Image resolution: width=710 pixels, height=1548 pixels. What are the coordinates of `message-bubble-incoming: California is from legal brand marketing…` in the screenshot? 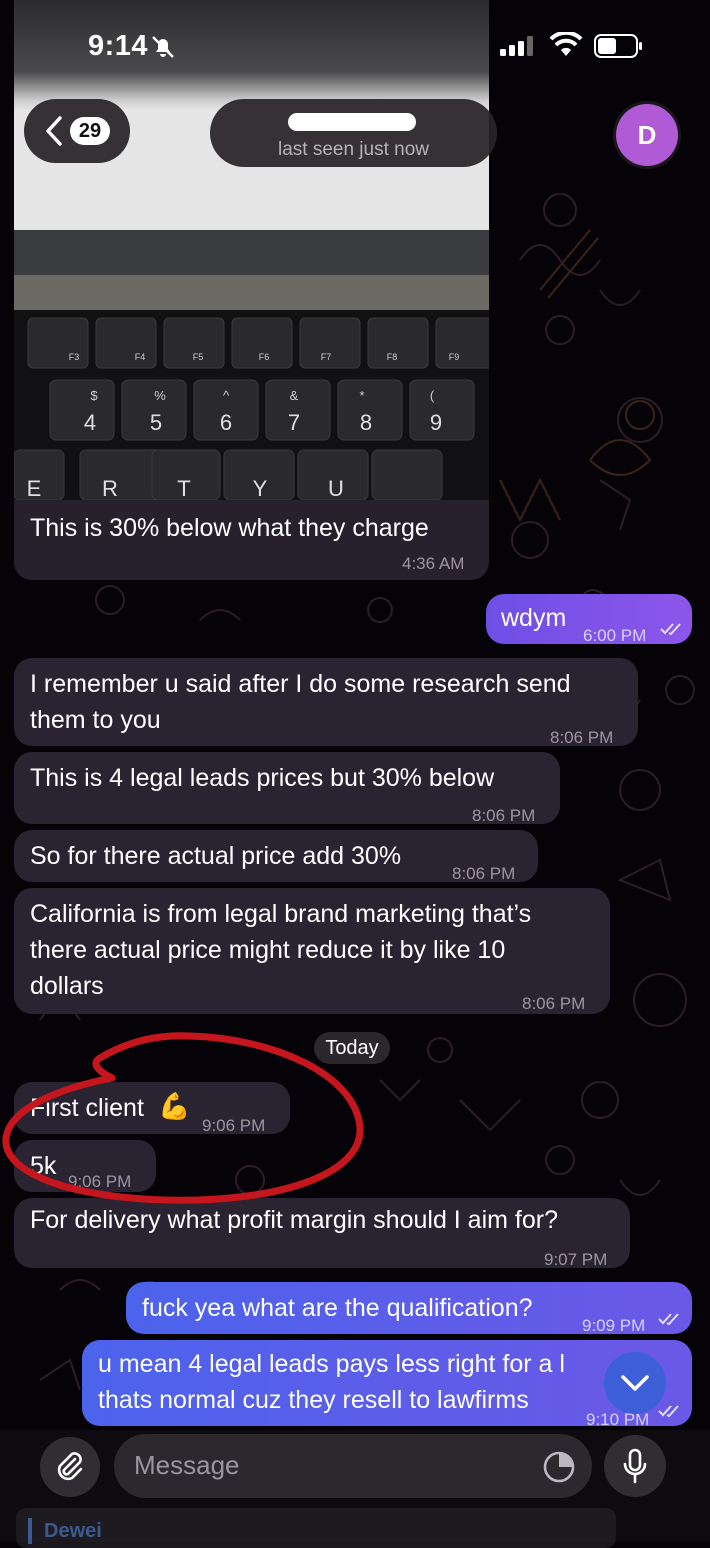 It's located at (312, 951).